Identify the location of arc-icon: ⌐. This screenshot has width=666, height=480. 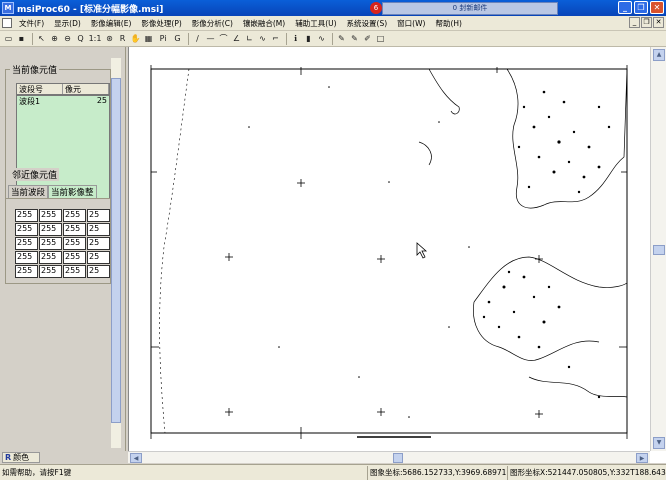
(275, 39).